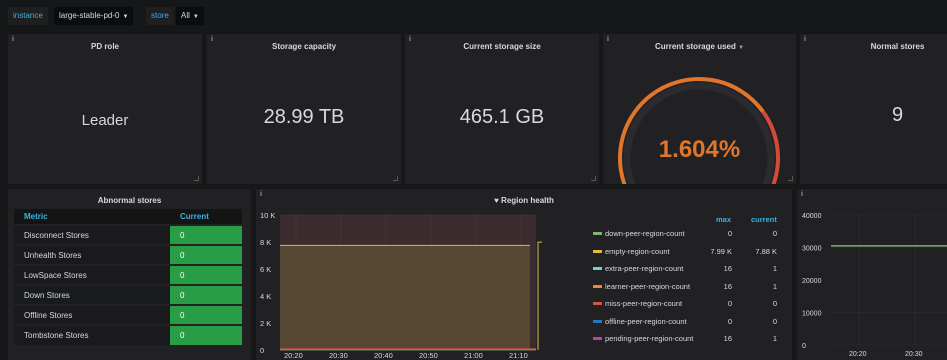 Image resolution: width=947 pixels, height=360 pixels. I want to click on table-row: Down Stores 0, so click(128, 294).